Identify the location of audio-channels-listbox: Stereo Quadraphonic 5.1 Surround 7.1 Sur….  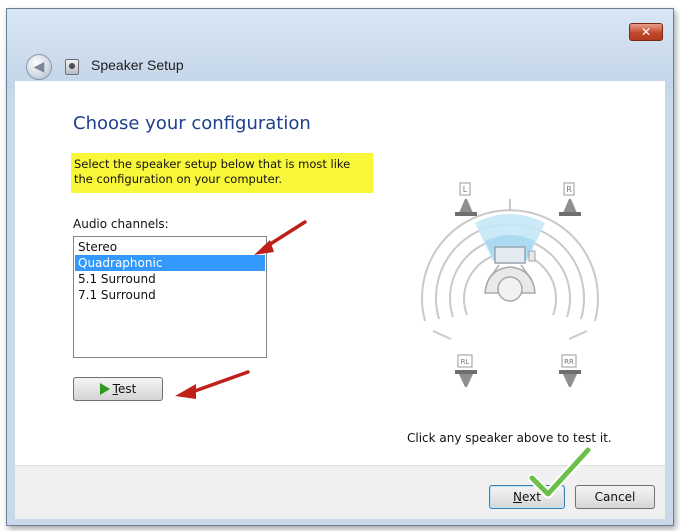
(170, 297).